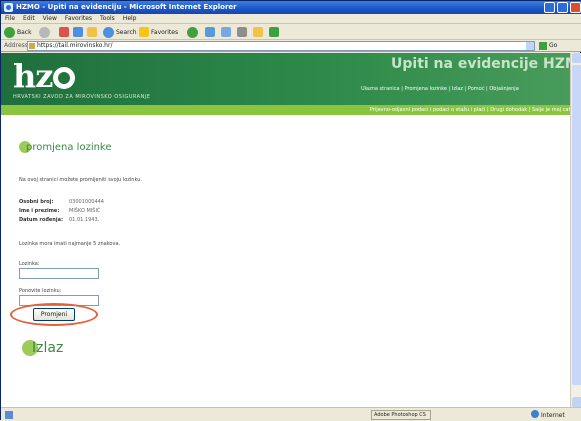 The height and width of the screenshot is (421, 581). Describe the element at coordinates (120, 32) in the screenshot. I see `search-button: Search` at that location.